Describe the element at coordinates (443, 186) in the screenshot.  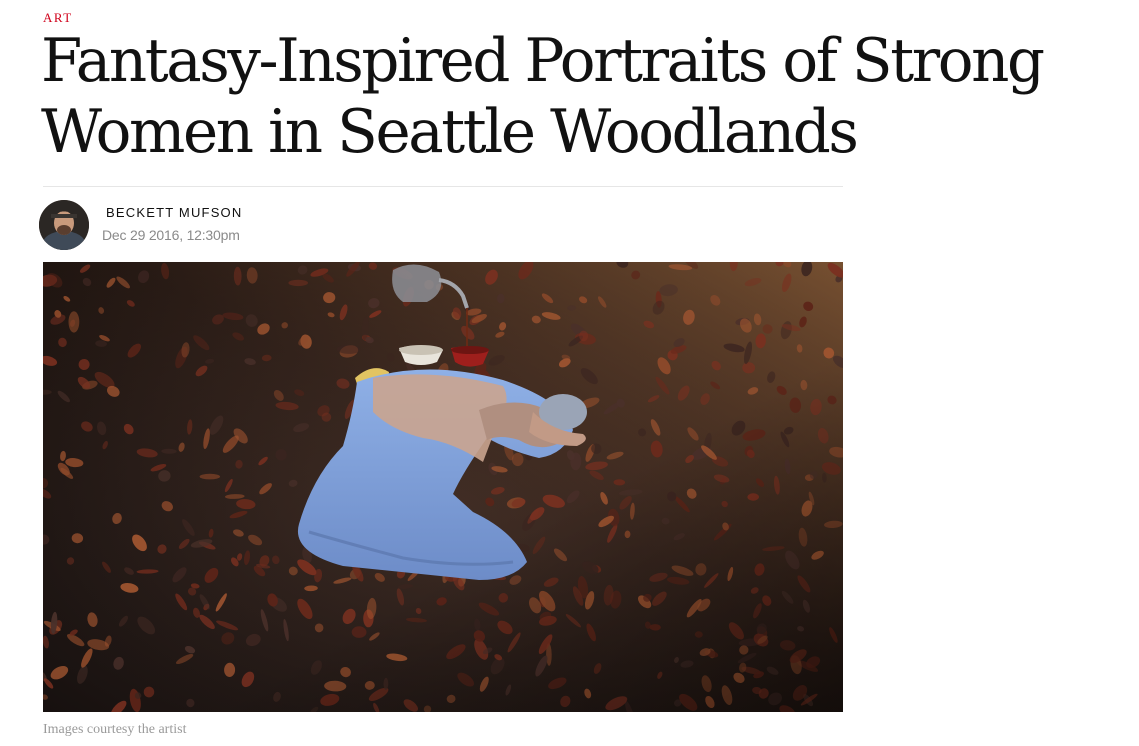
I see `header-divider` at that location.